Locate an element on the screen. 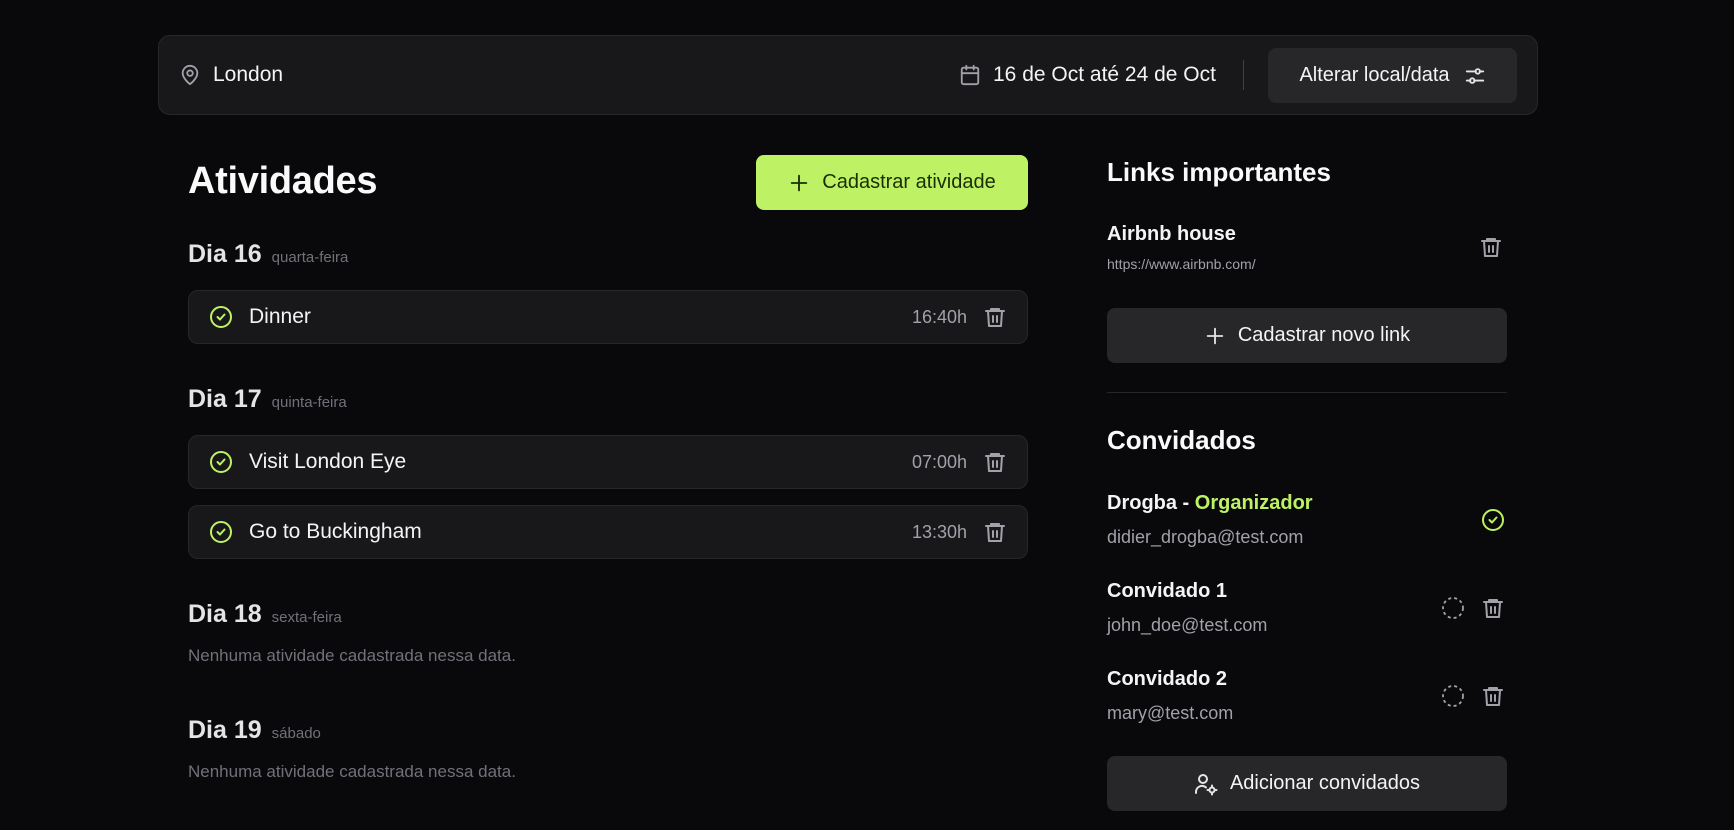 The image size is (1734, 830). day-header: Dia 19 sábado is located at coordinates (608, 733).